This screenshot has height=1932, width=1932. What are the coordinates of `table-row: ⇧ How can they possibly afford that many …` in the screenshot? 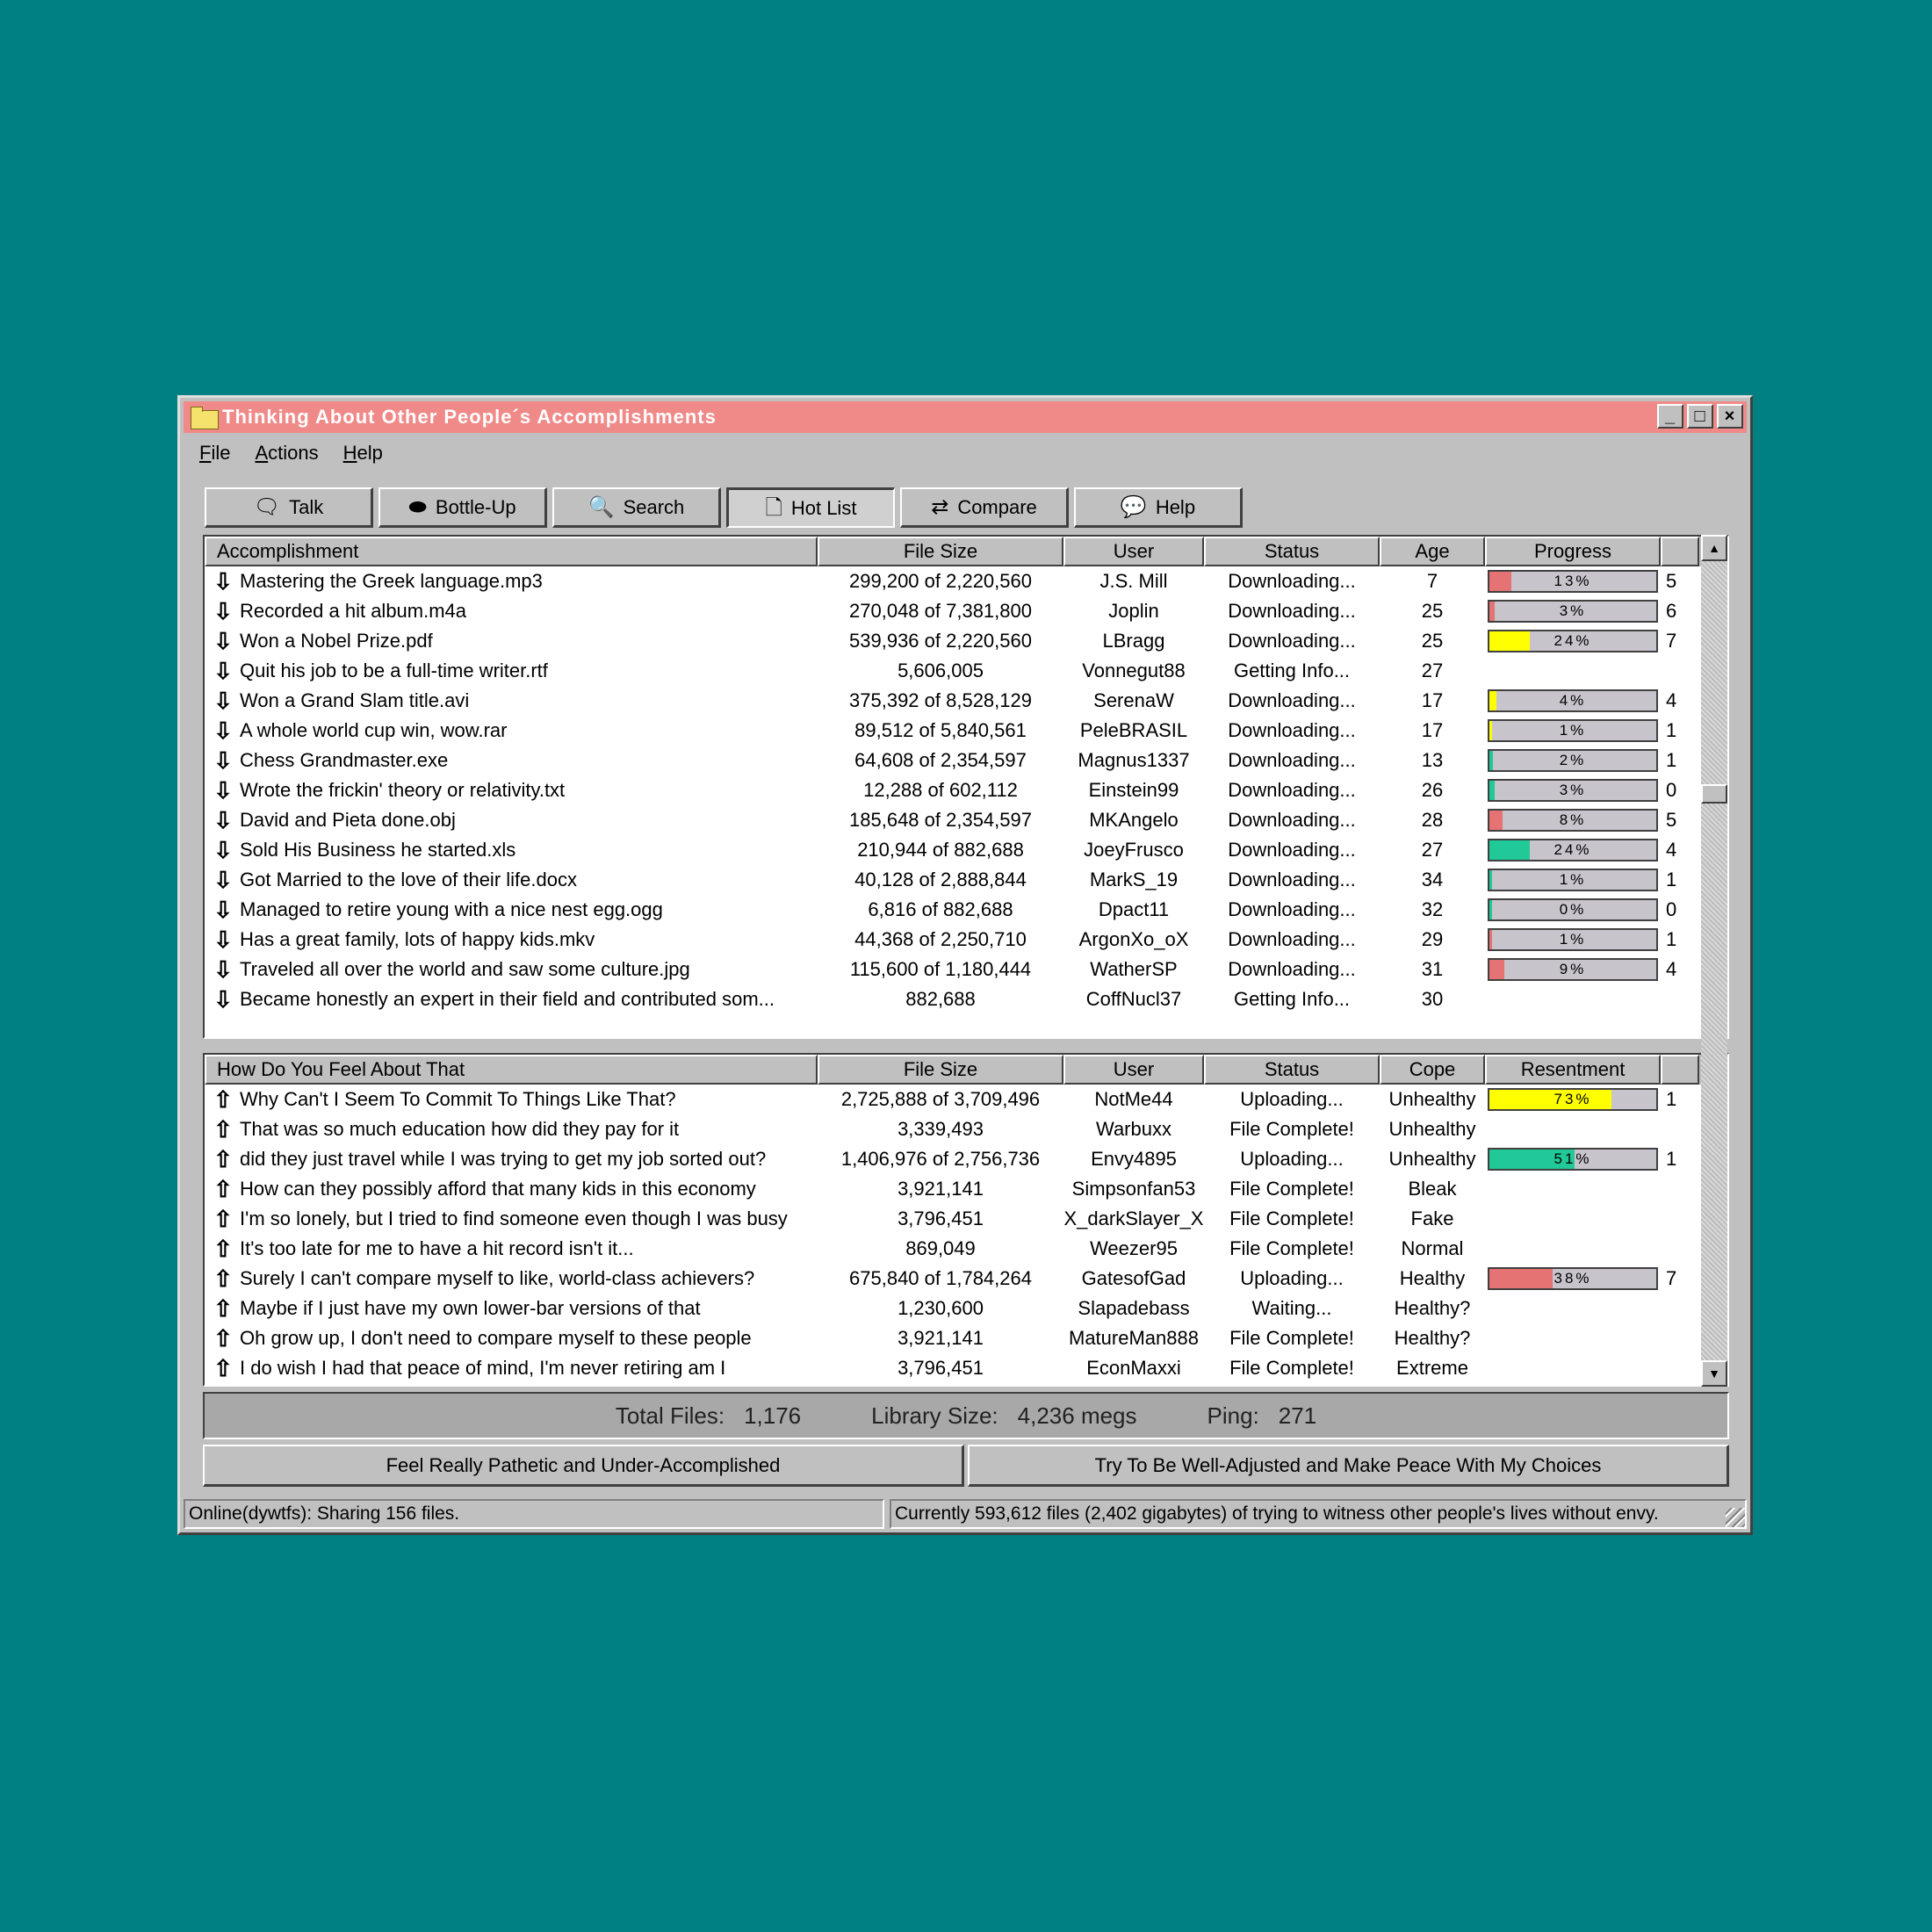 It's located at (966, 1189).